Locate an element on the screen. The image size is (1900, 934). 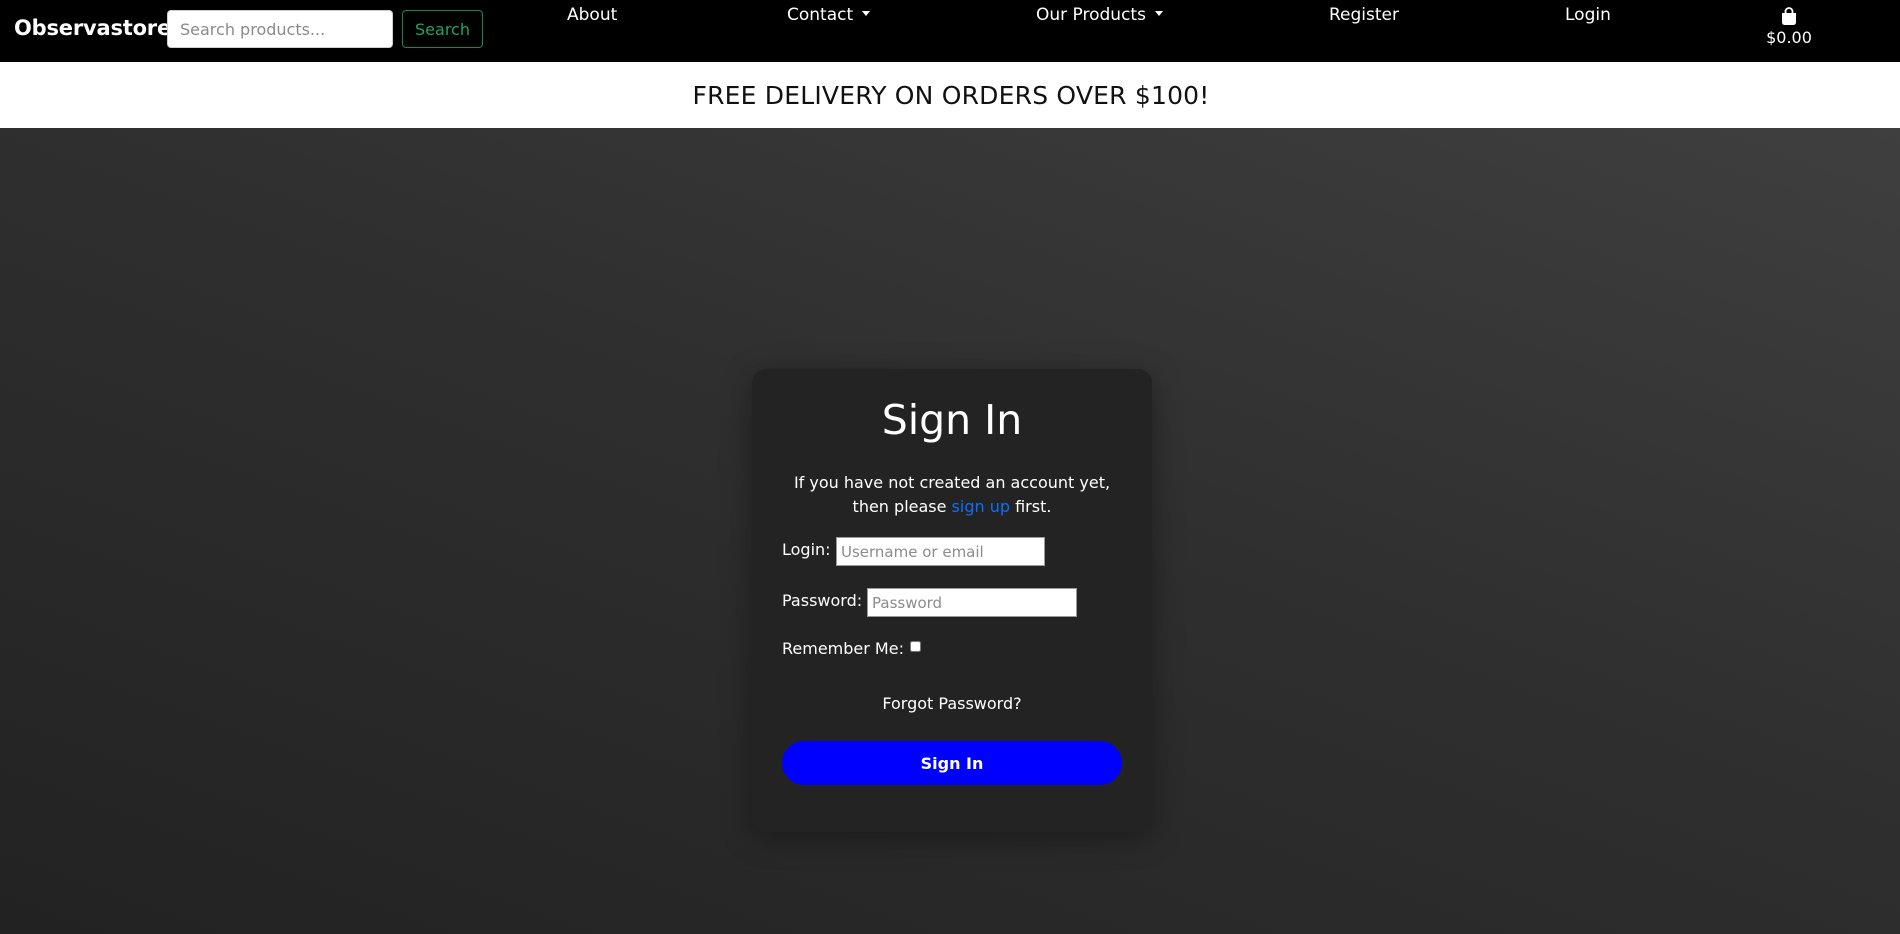
nav-login-label: Login is located at coordinates (1588, 15).